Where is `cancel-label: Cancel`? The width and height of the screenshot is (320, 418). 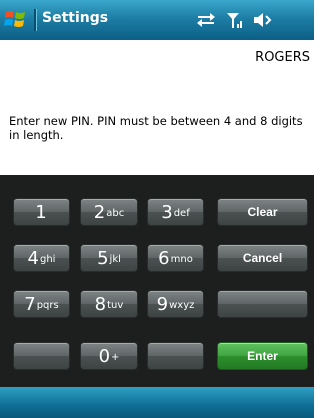 cancel-label: Cancel is located at coordinates (262, 258).